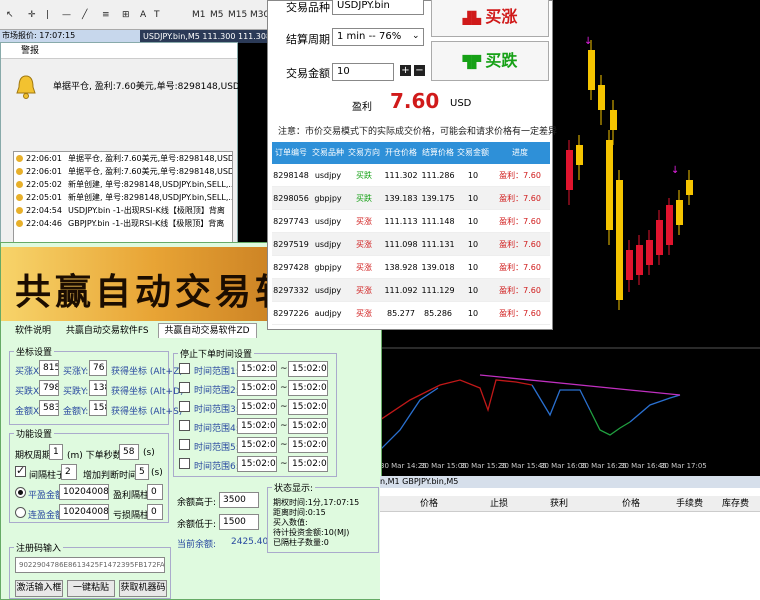 The height and width of the screenshot is (600, 760). What do you see at coordinates (84, 15) in the screenshot?
I see `trendline-icon: ╱` at bounding box center [84, 15].